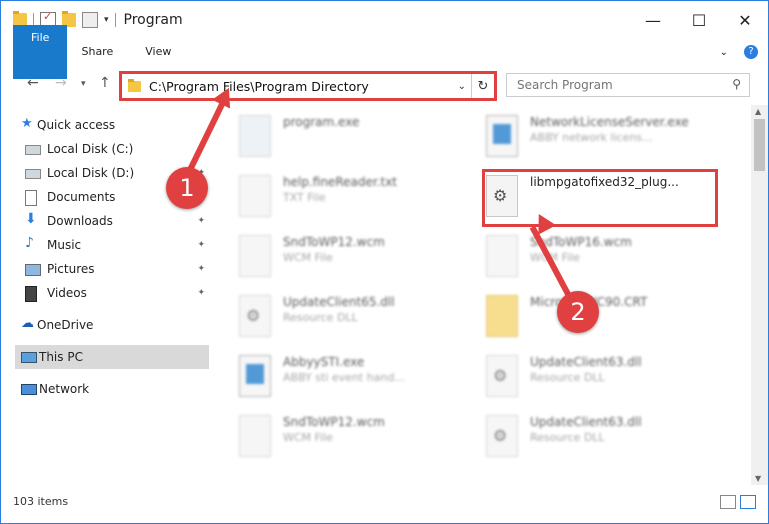 This screenshot has height=524, width=769. What do you see at coordinates (31, 198) in the screenshot?
I see `documents-icon` at bounding box center [31, 198].